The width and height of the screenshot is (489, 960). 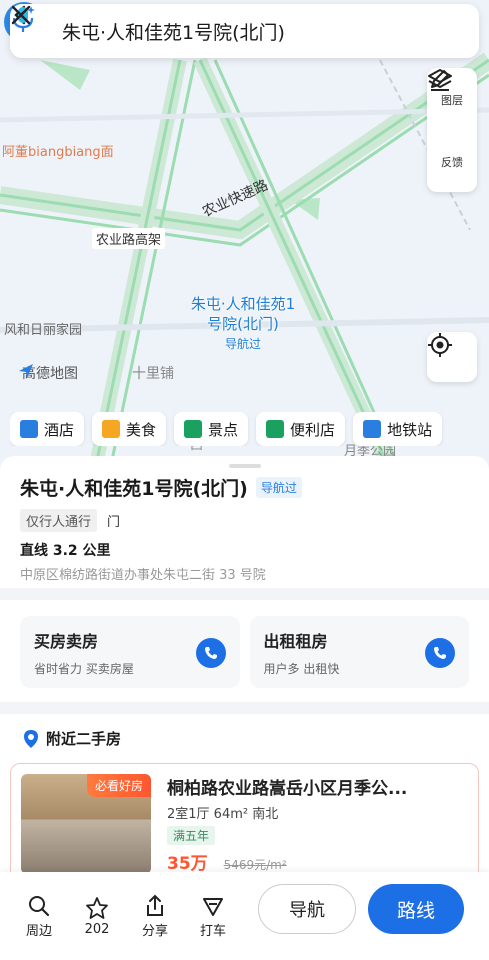 What do you see at coordinates (153, 374) in the screenshot?
I see `map-label-shilipu: 十里铺` at bounding box center [153, 374].